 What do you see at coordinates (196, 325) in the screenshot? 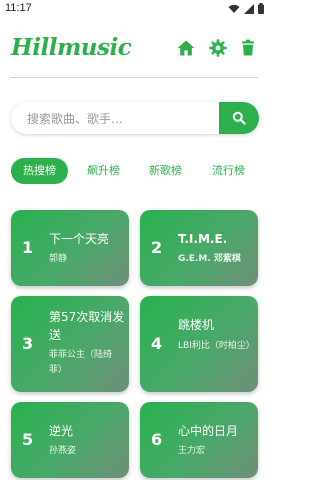
I see `song-title: 跳楼机` at bounding box center [196, 325].